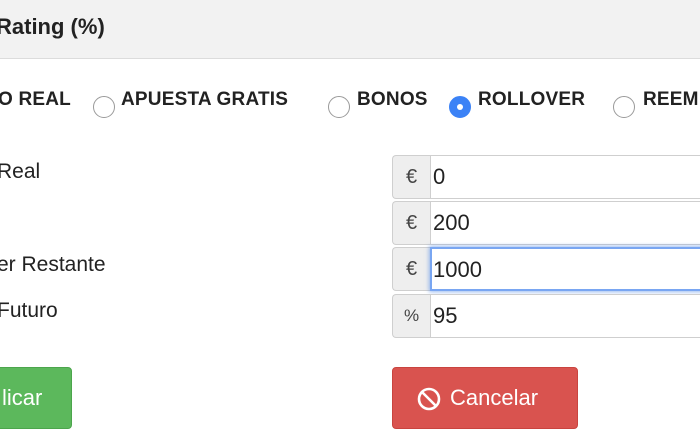  I want to click on ban-icon, so click(429, 399).